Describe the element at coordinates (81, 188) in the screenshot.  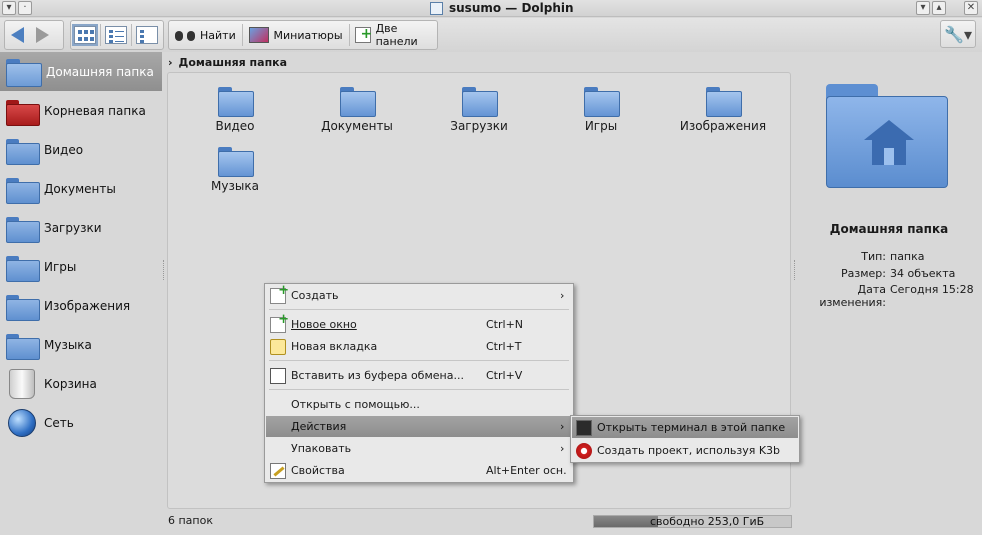
I see `sidebar-item-documents: Документы` at that location.